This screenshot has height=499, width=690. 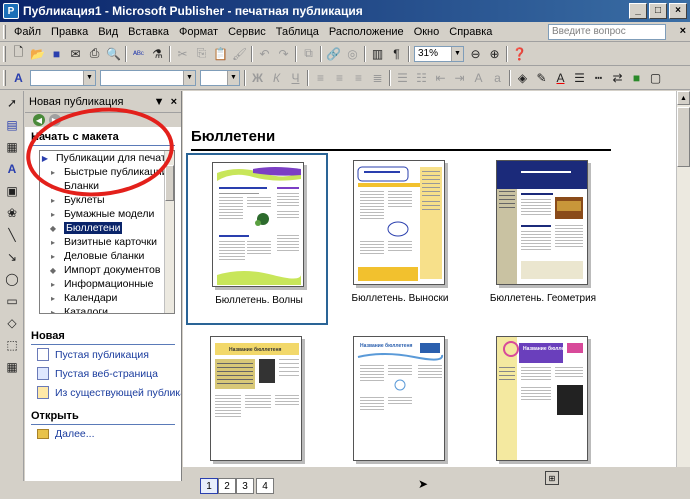 I want to click on bring-forward-icon: ⧉, so click(x=308, y=53).